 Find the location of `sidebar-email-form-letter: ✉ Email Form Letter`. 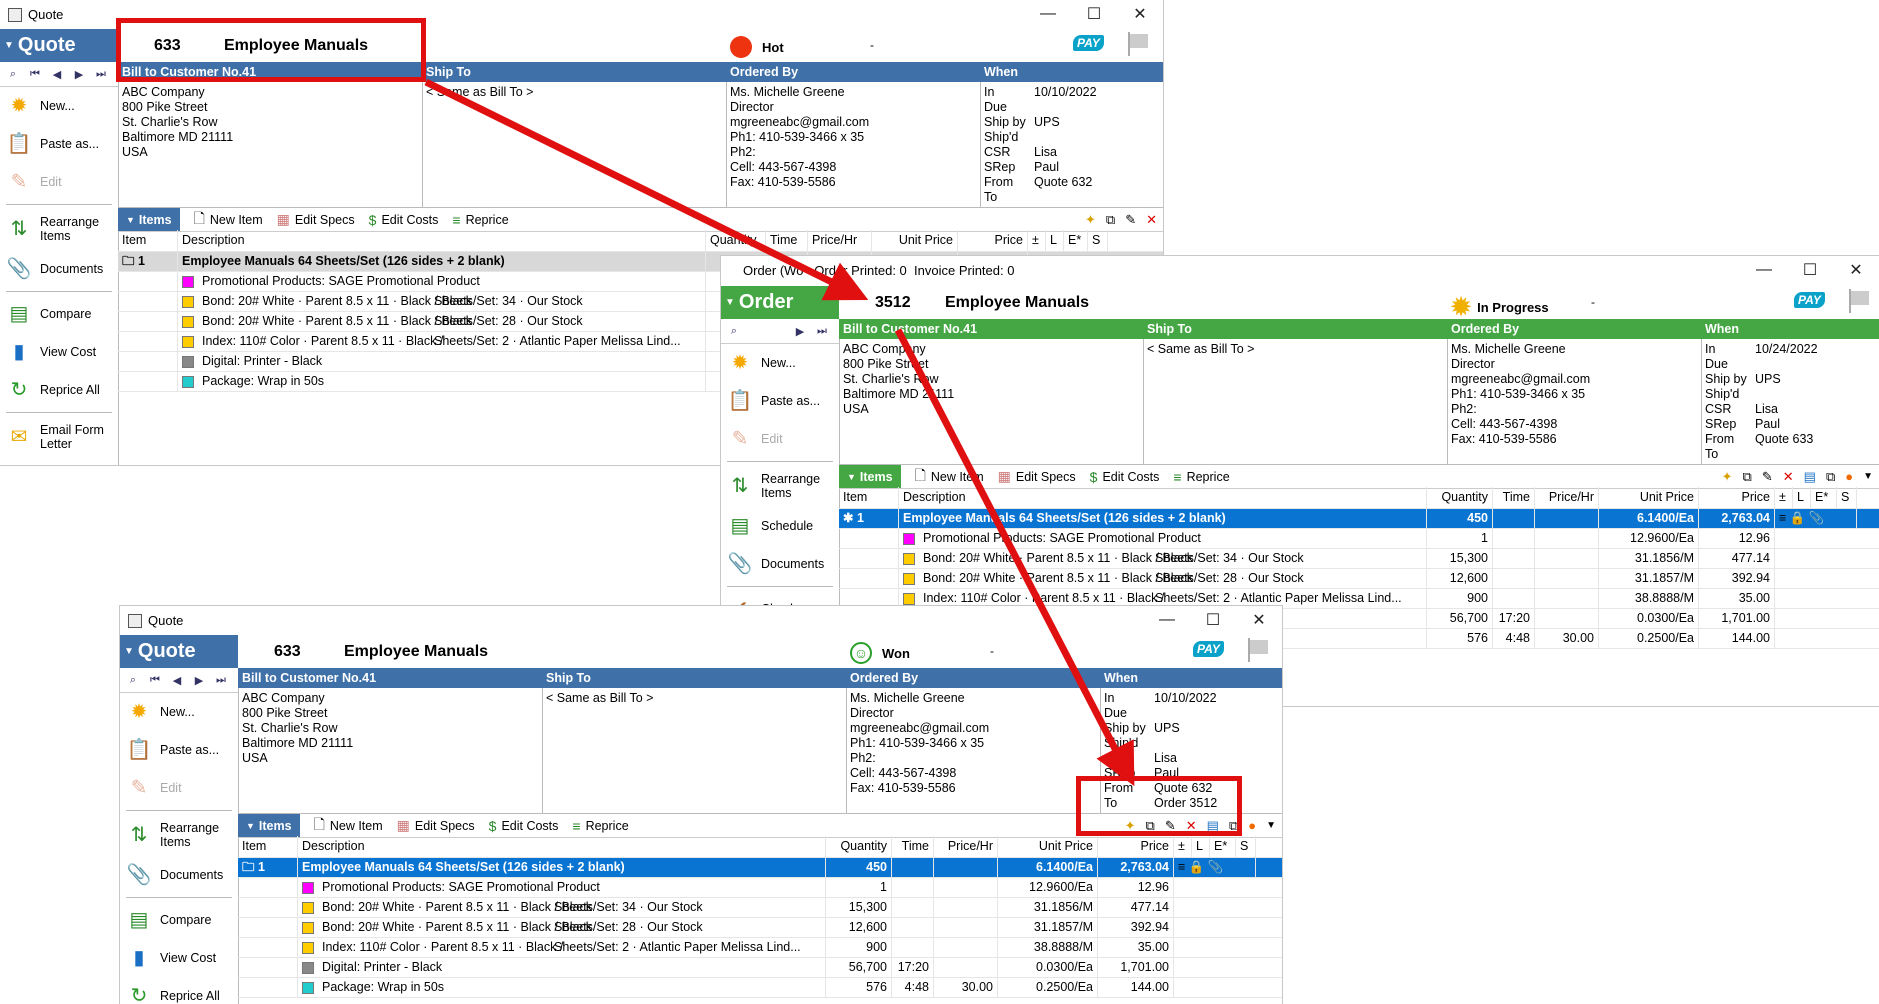

sidebar-email-form-letter: ✉ Email Form Letter is located at coordinates (59, 437).